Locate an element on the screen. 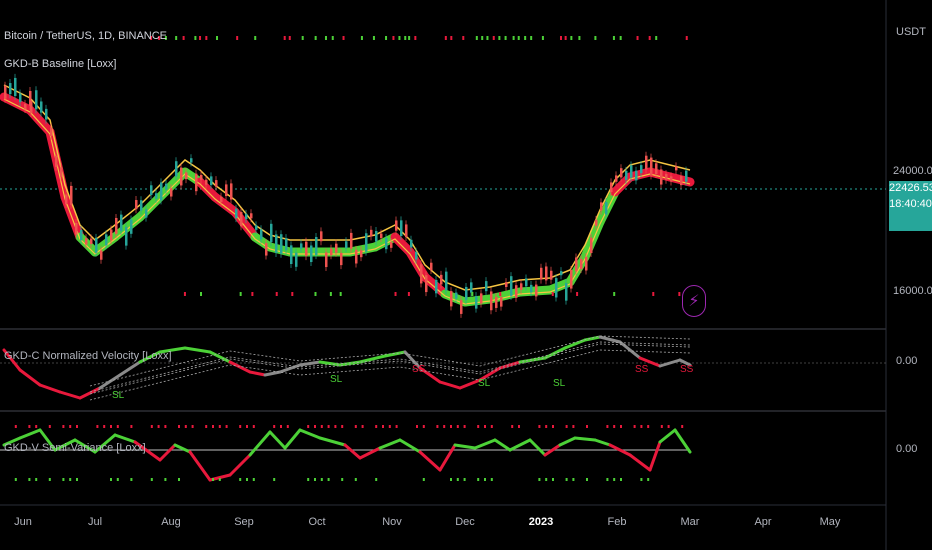 The image size is (932, 550). lightning-bolt-icon: ⚡ is located at coordinates (694, 301).